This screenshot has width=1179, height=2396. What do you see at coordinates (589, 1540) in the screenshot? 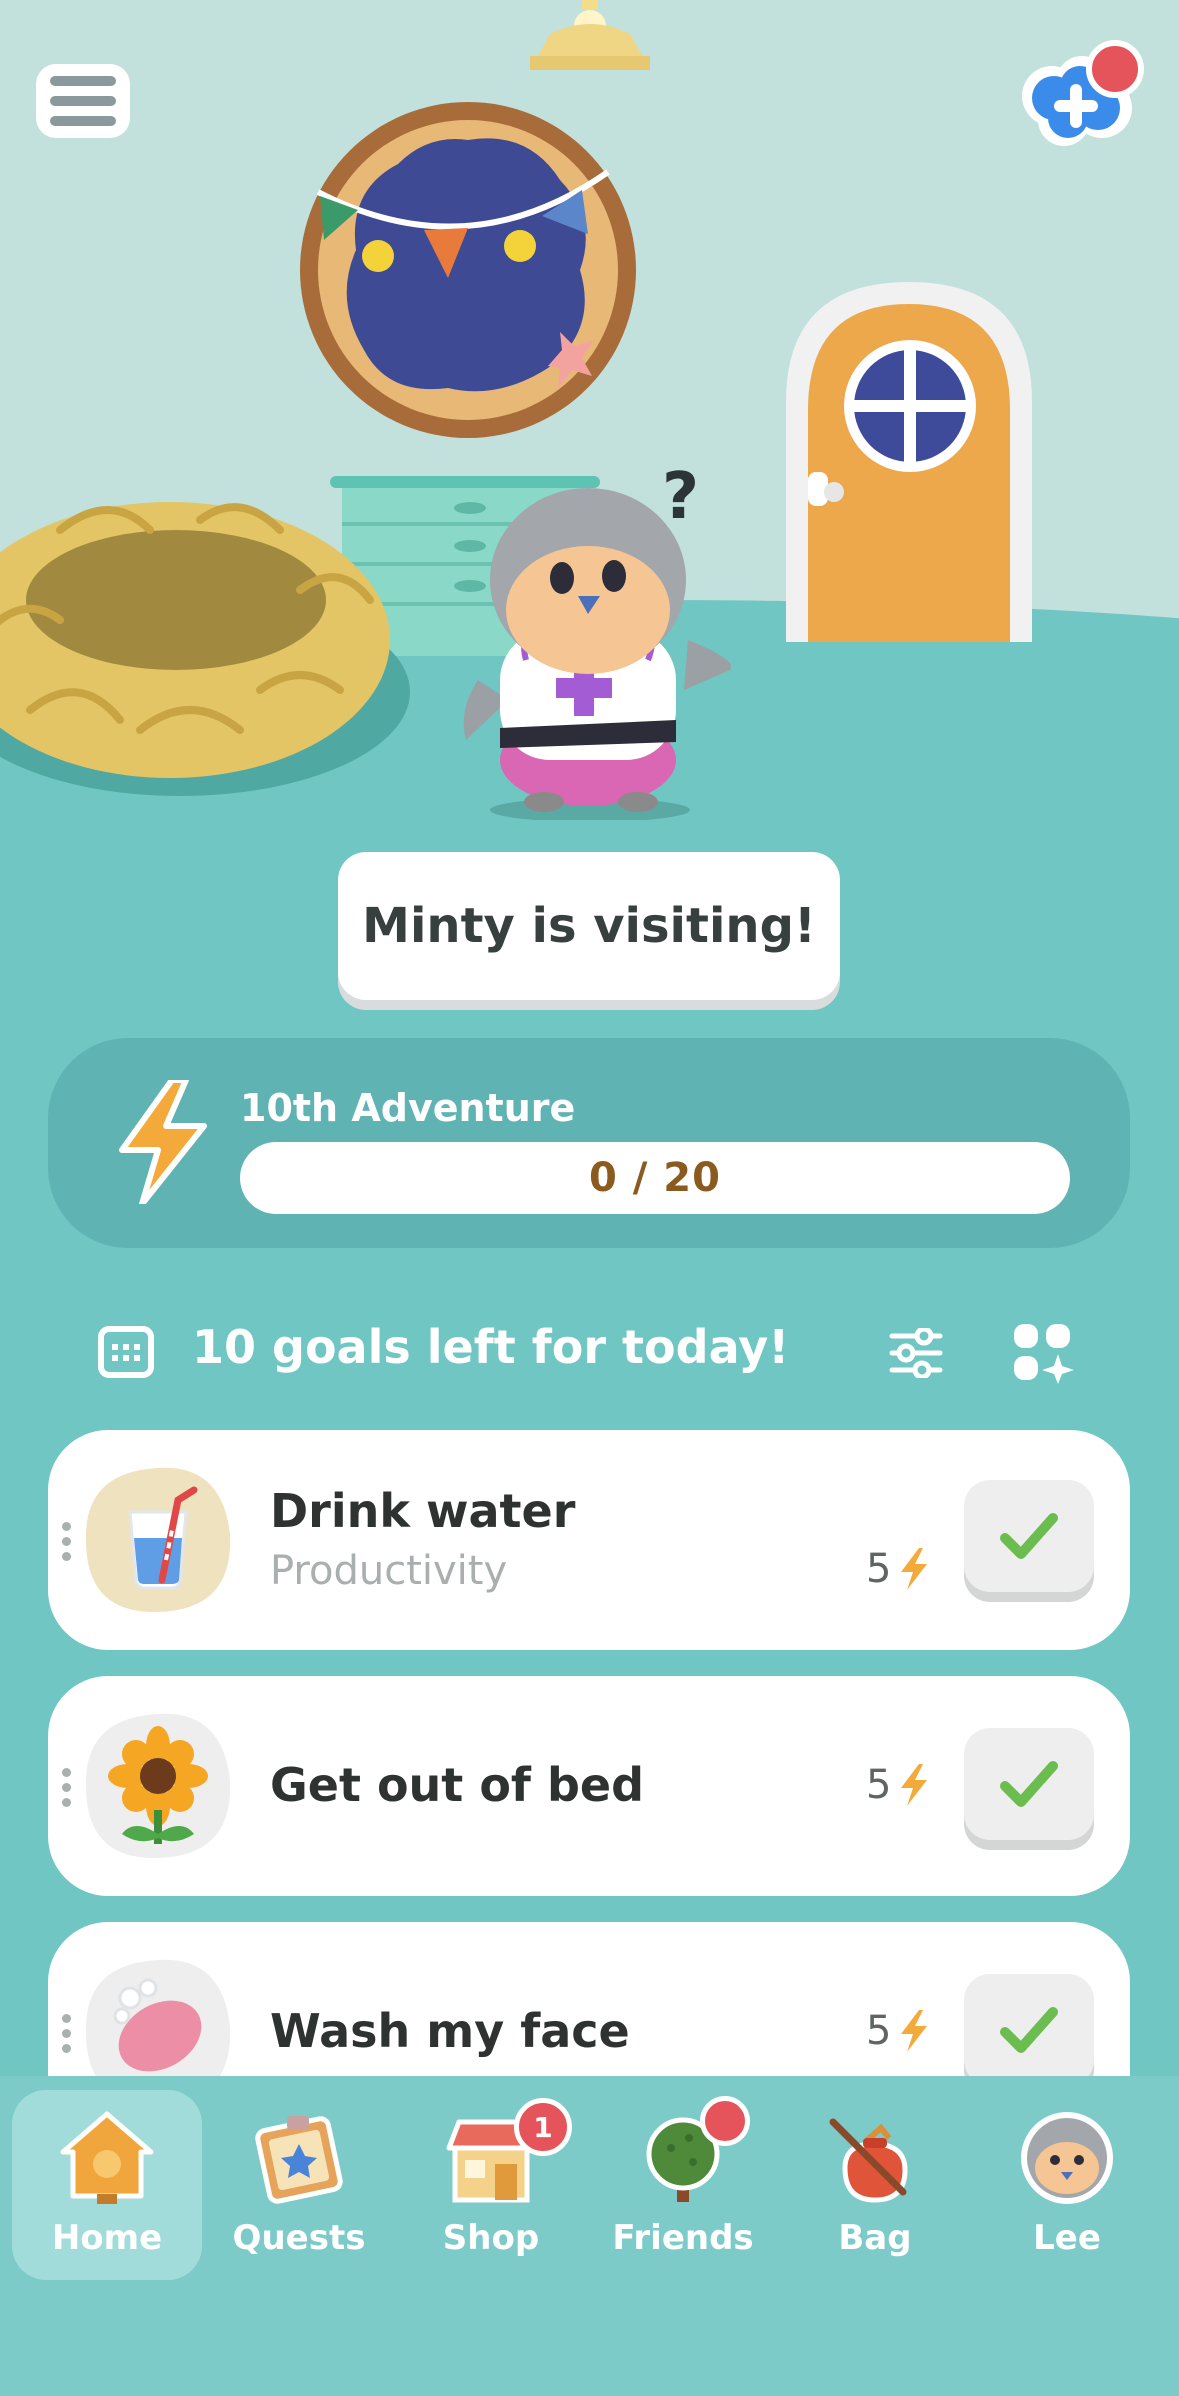
I see `goal-card-drink-water: Drink water Productivity 5` at bounding box center [589, 1540].